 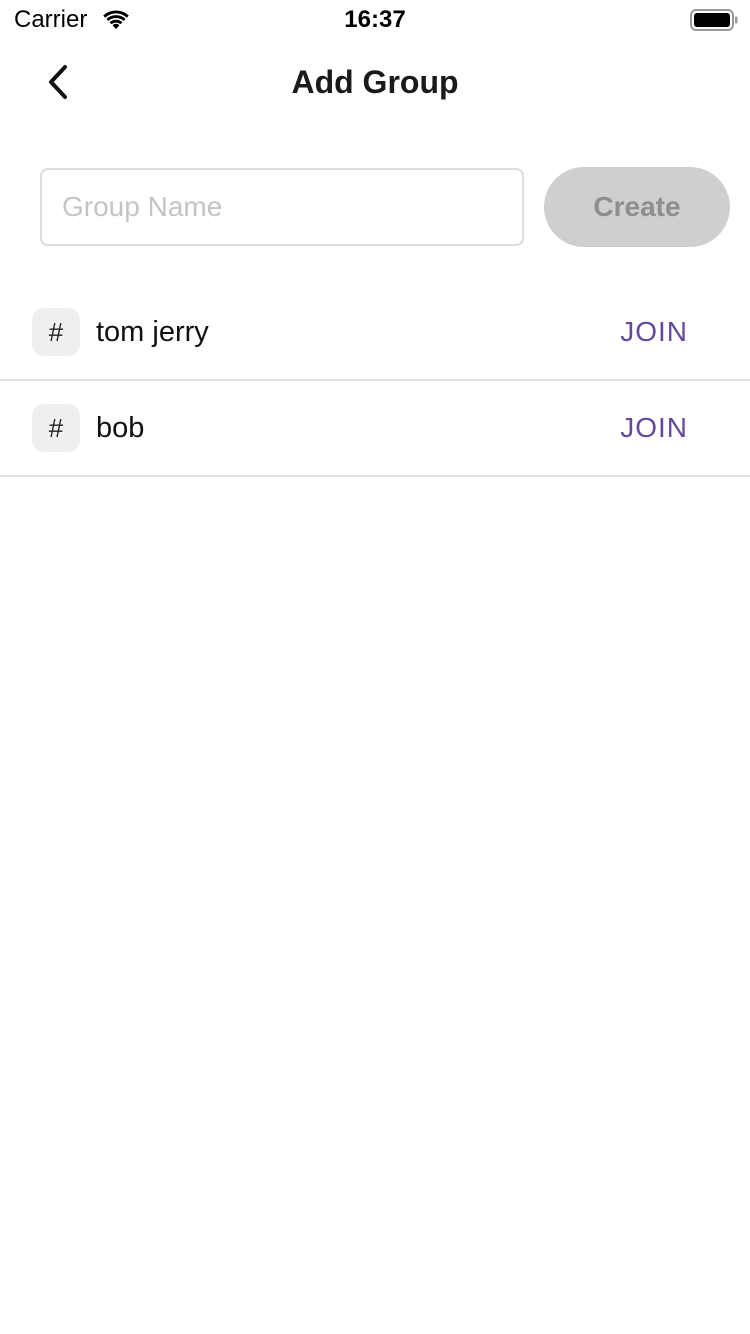 I want to click on page-title: Add Group, so click(x=375, y=82).